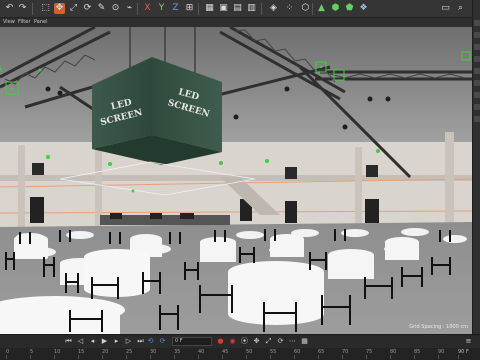 This screenshot has height=360, width=480. I want to click on right-tool-palette, so click(476, 167).